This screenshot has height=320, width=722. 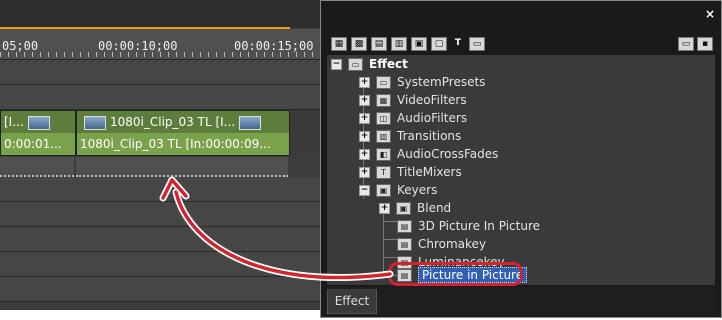 What do you see at coordinates (160, 54) in the screenshot?
I see `ruler-ticks` at bounding box center [160, 54].